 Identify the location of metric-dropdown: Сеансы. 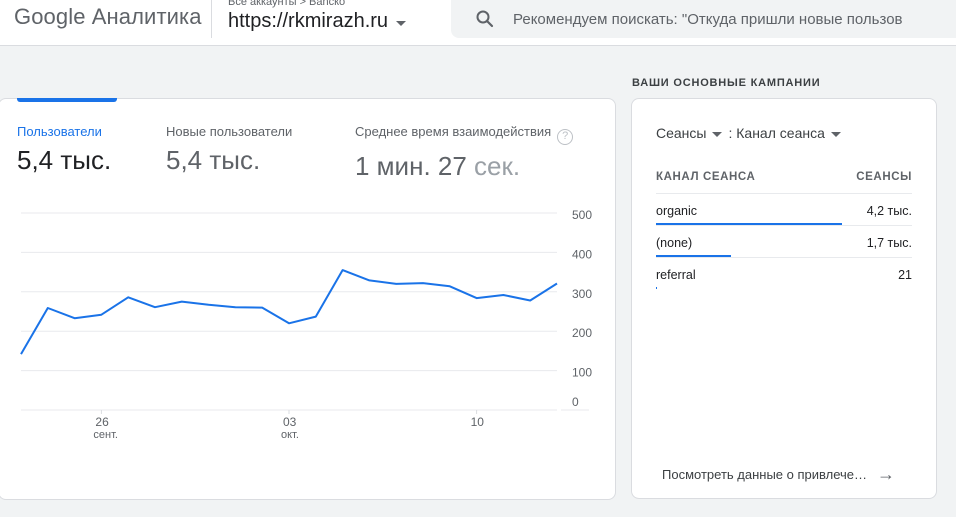
(692, 133).